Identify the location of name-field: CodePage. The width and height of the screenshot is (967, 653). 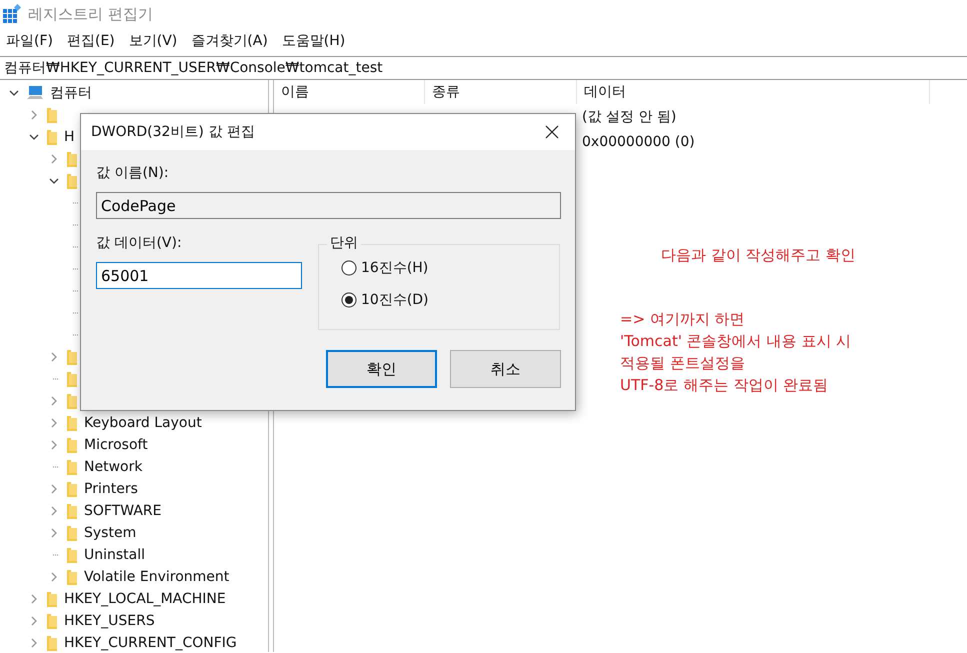
(328, 205).